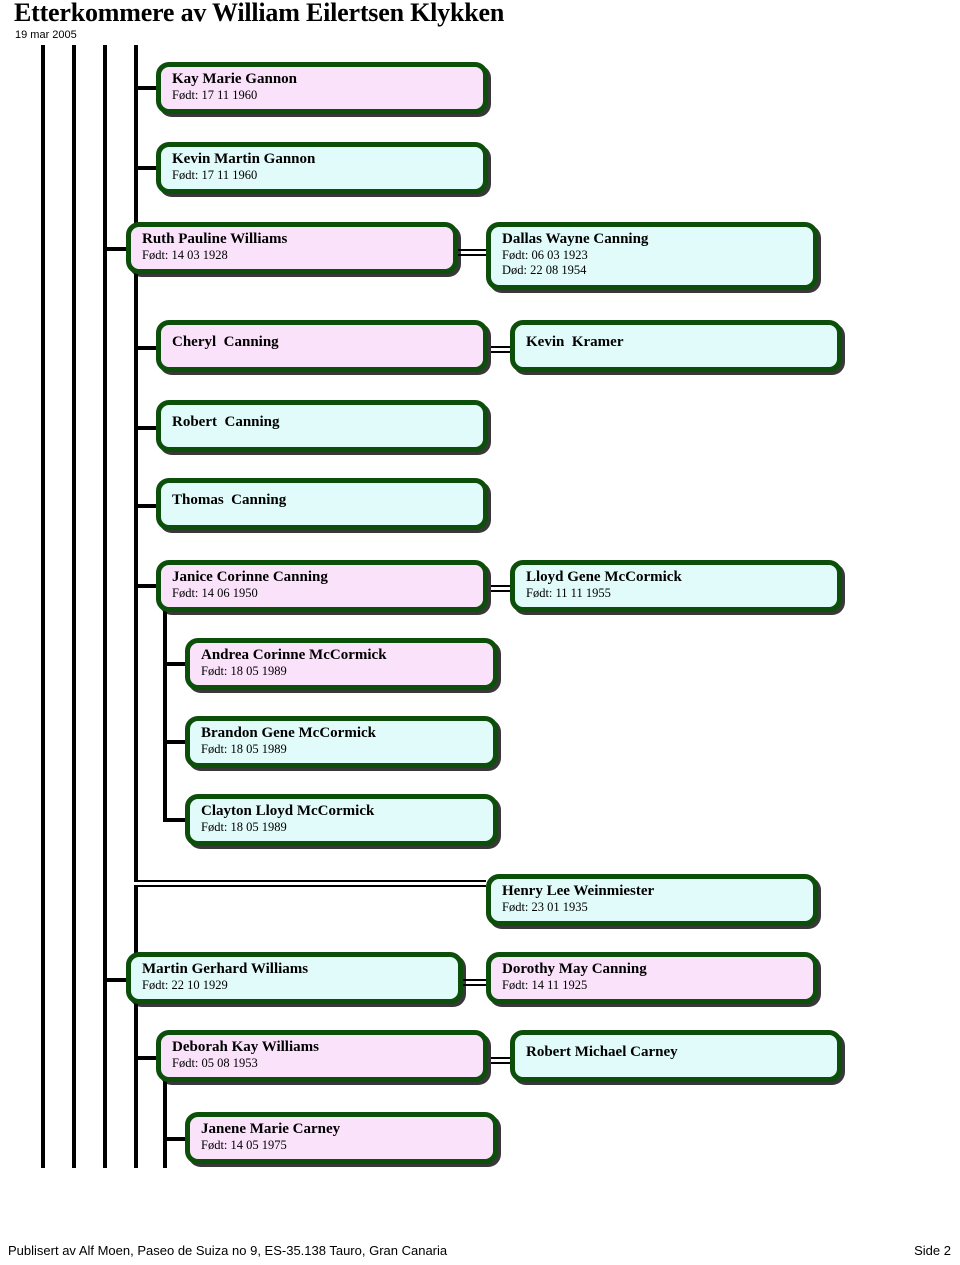 This screenshot has width=960, height=1265. Describe the element at coordinates (604, 577) in the screenshot. I see `person-name: Lloyd Gene McCormick` at that location.